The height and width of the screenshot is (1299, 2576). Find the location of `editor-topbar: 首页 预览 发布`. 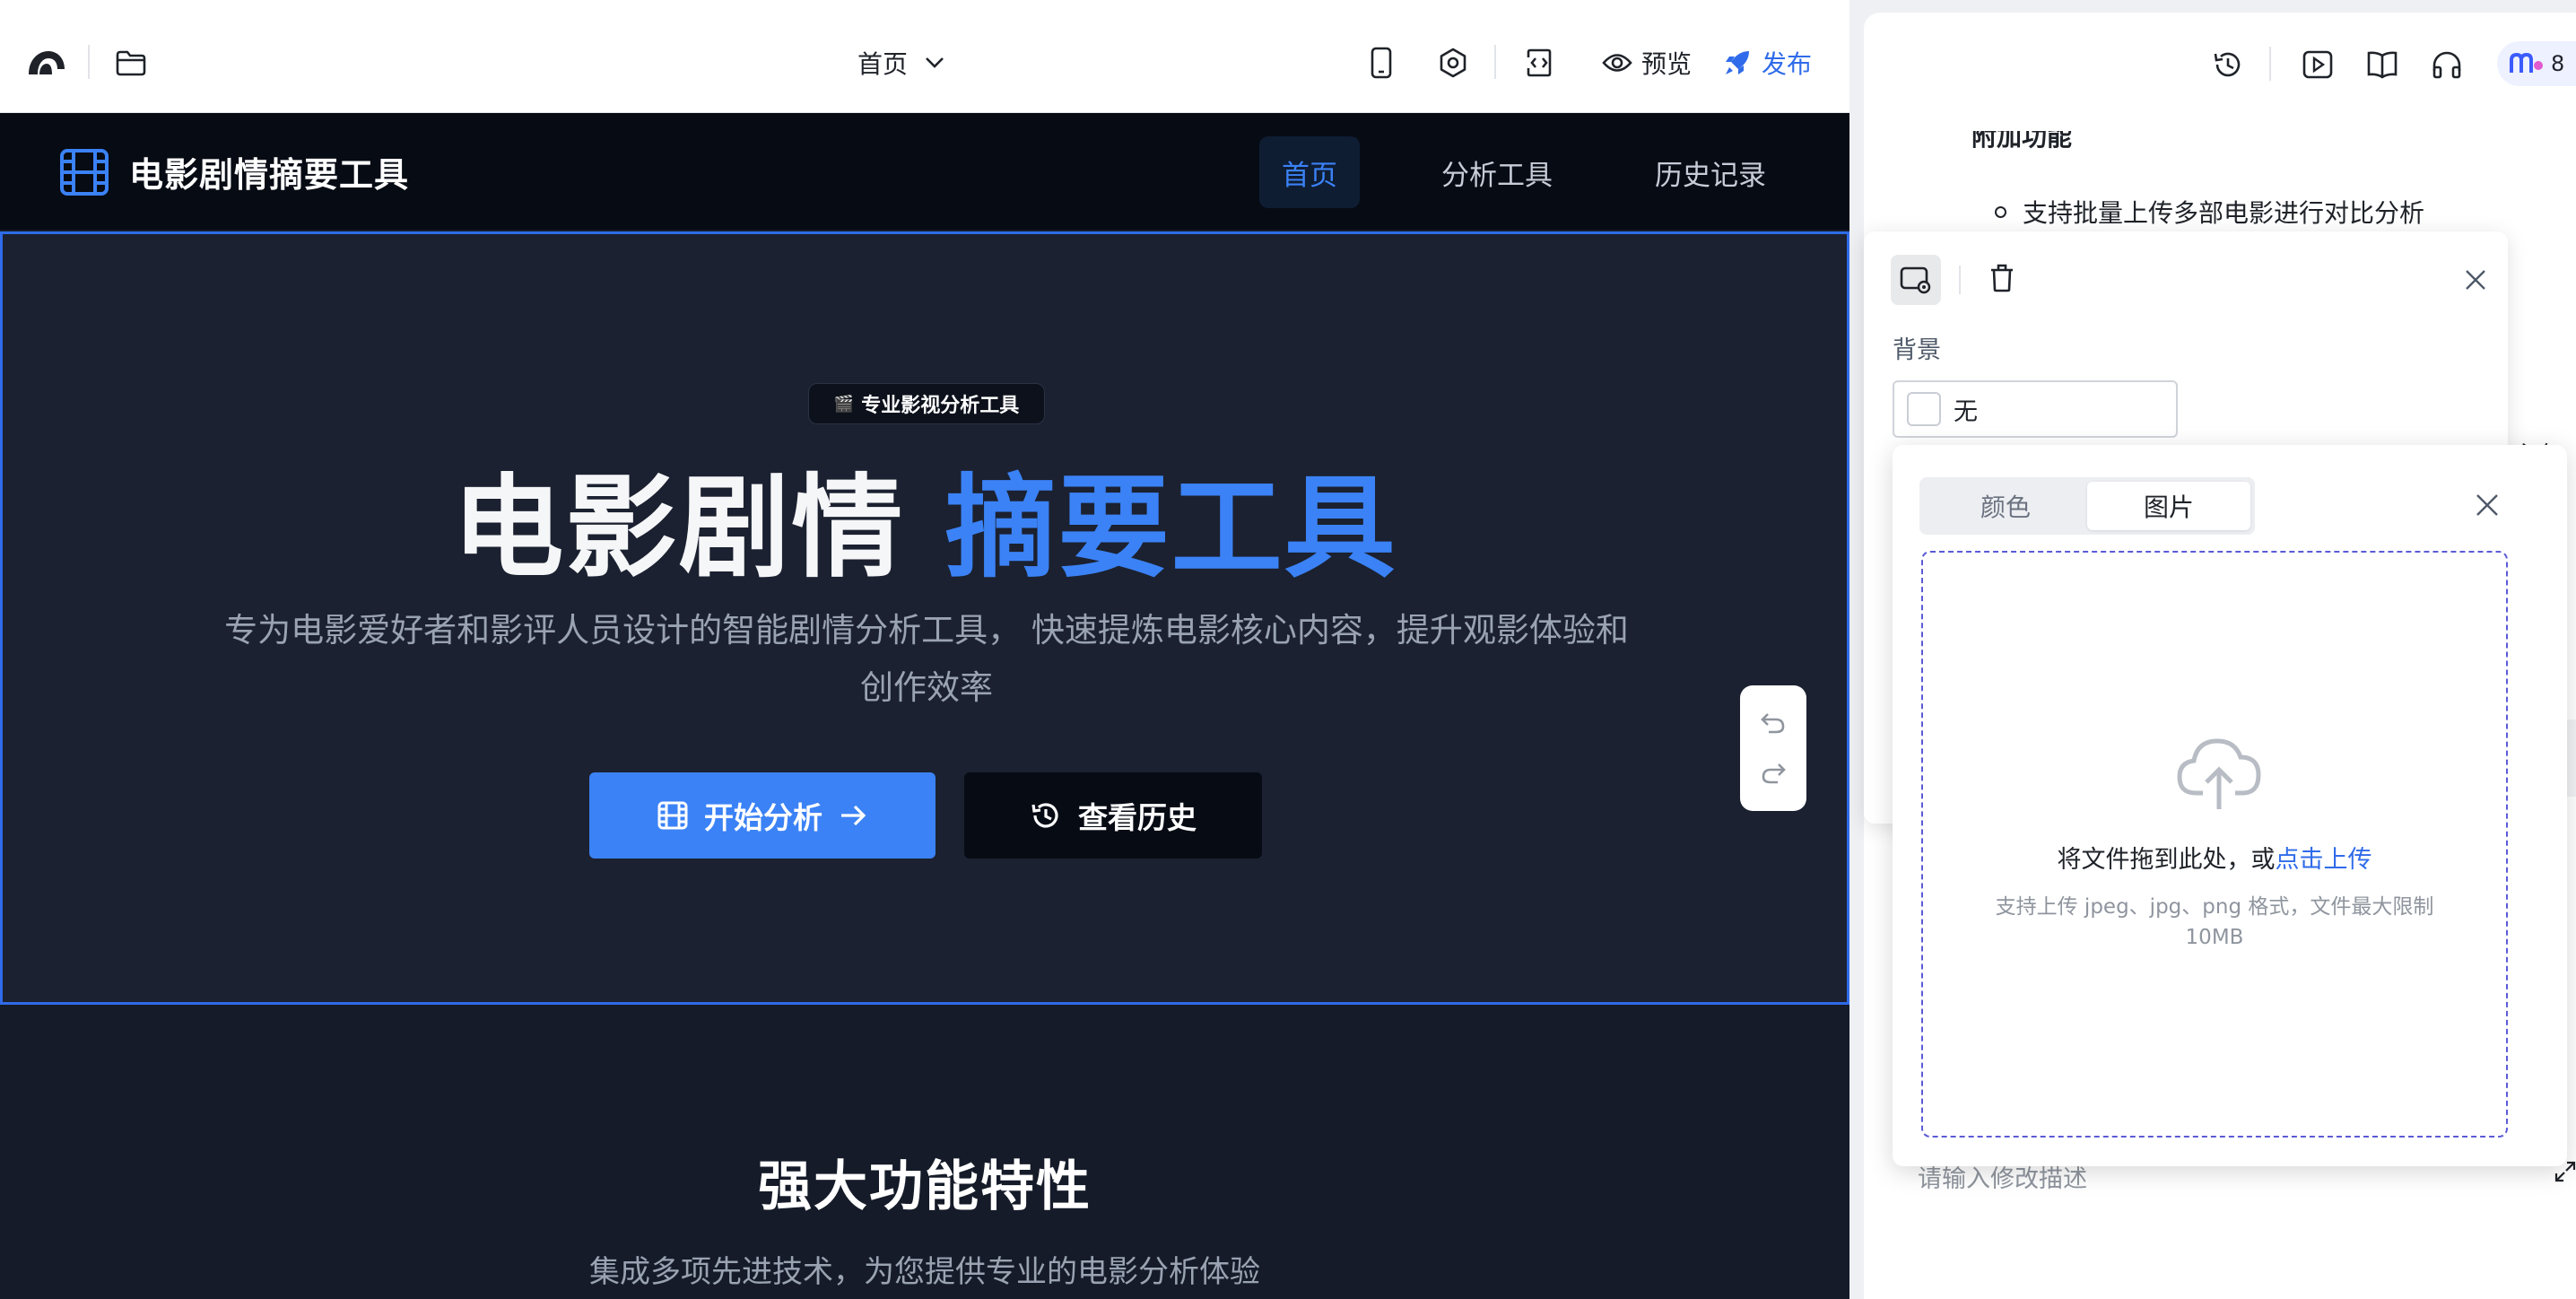

editor-topbar: 首页 预览 发布 is located at coordinates (924, 56).